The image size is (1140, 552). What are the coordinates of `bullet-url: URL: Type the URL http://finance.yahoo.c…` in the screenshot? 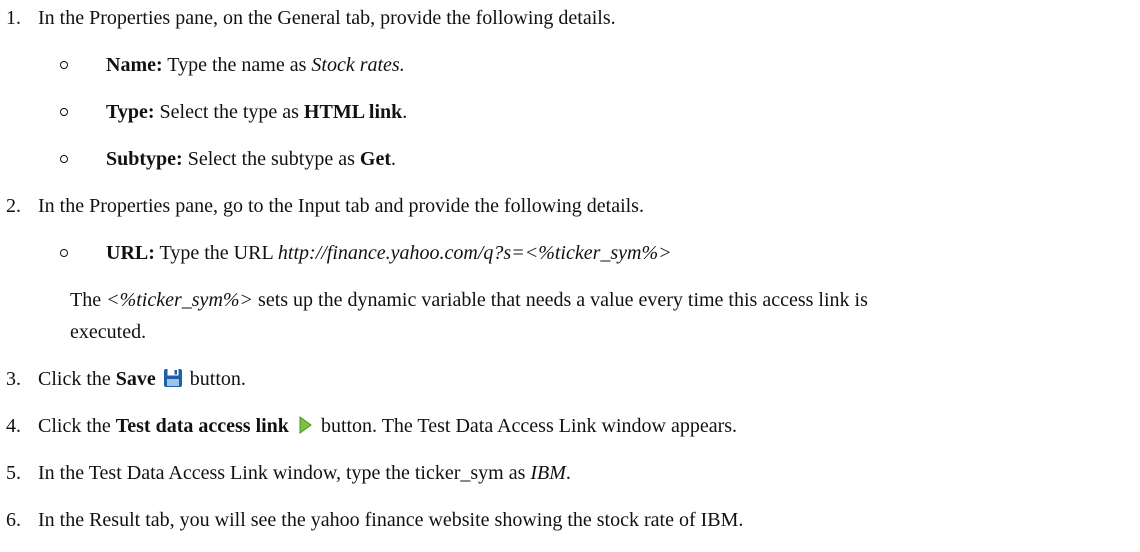 It's located at (389, 253).